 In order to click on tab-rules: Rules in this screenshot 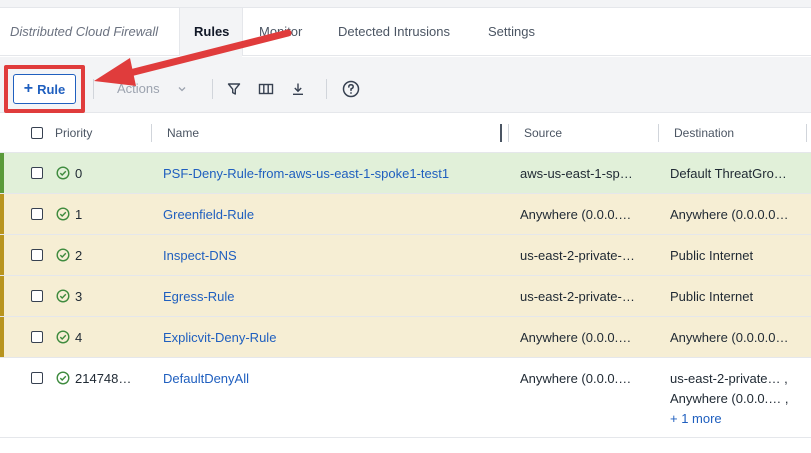, I will do `click(211, 32)`.